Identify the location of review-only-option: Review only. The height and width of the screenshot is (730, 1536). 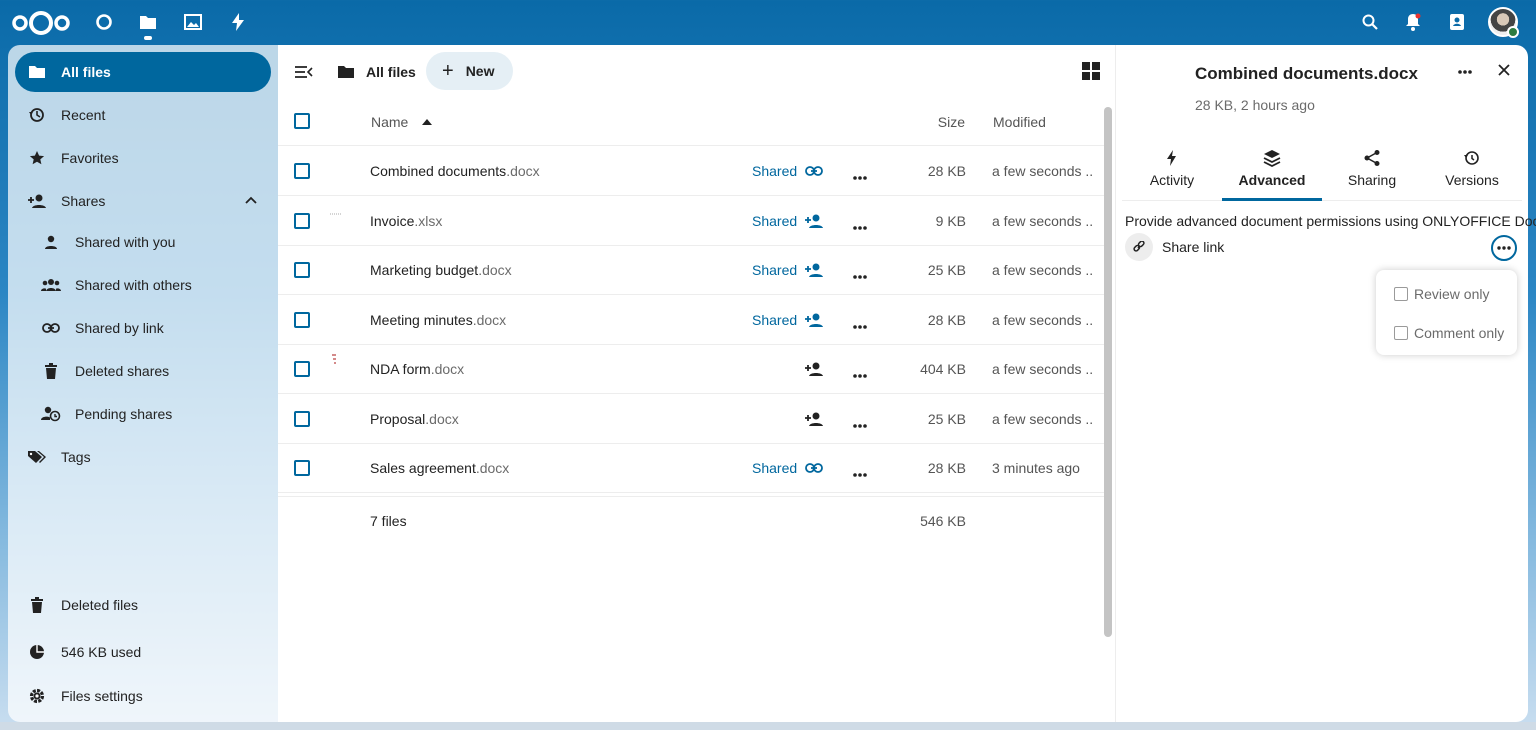
(1441, 294).